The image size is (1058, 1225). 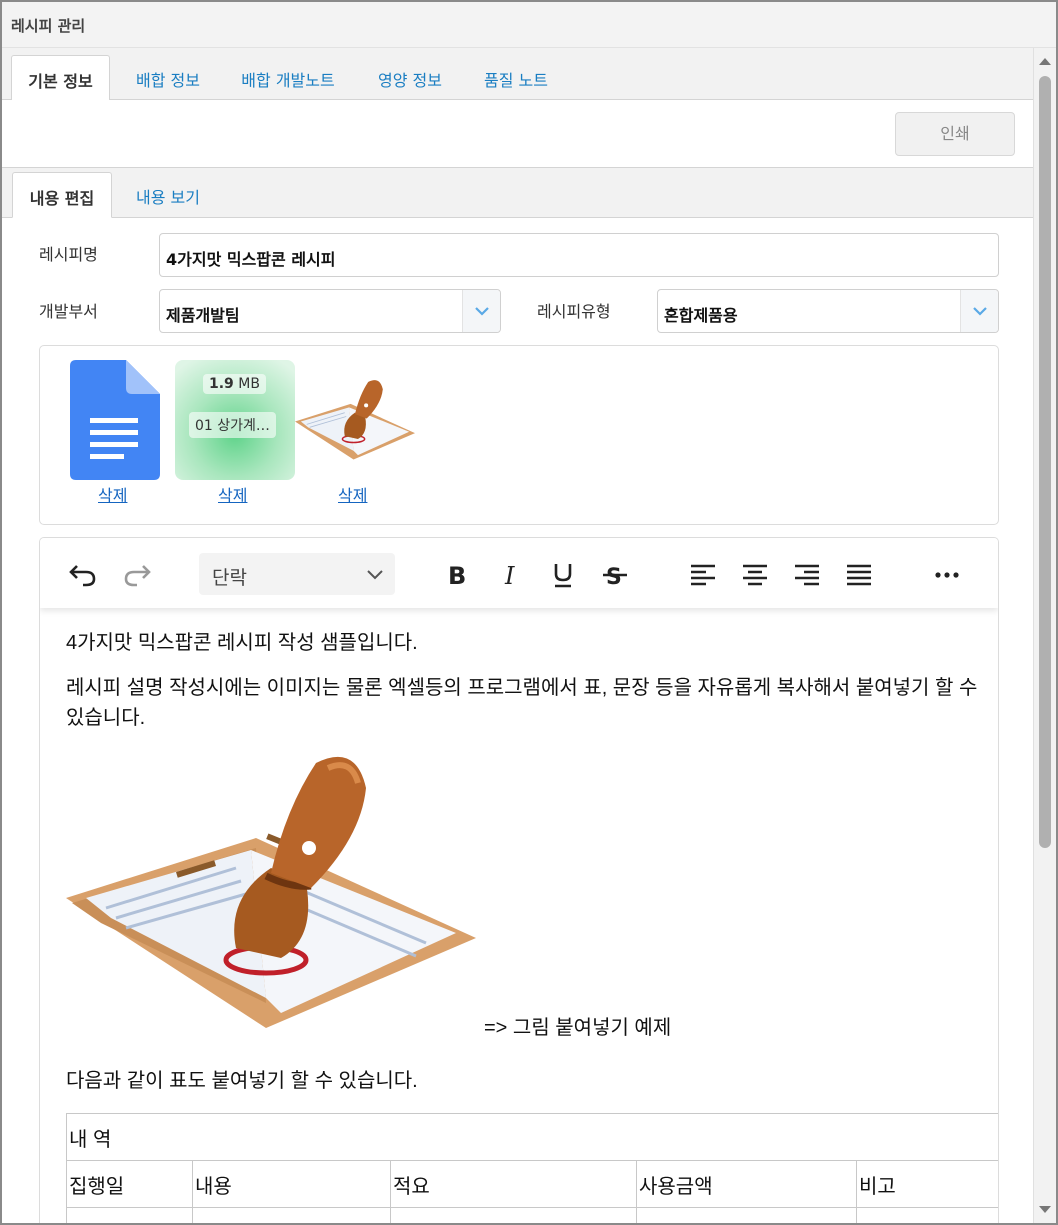 I want to click on attachment-stamp-image, so click(x=355, y=420).